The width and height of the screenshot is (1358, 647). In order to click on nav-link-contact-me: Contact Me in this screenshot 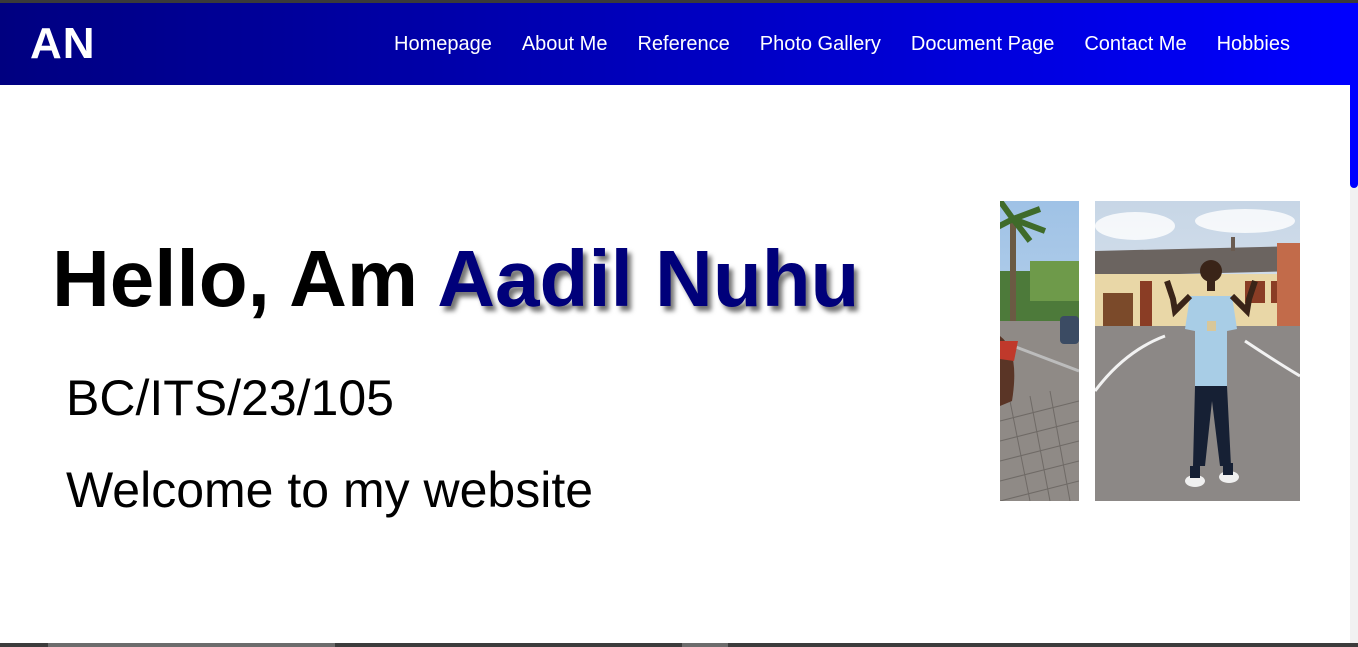, I will do `click(1135, 44)`.